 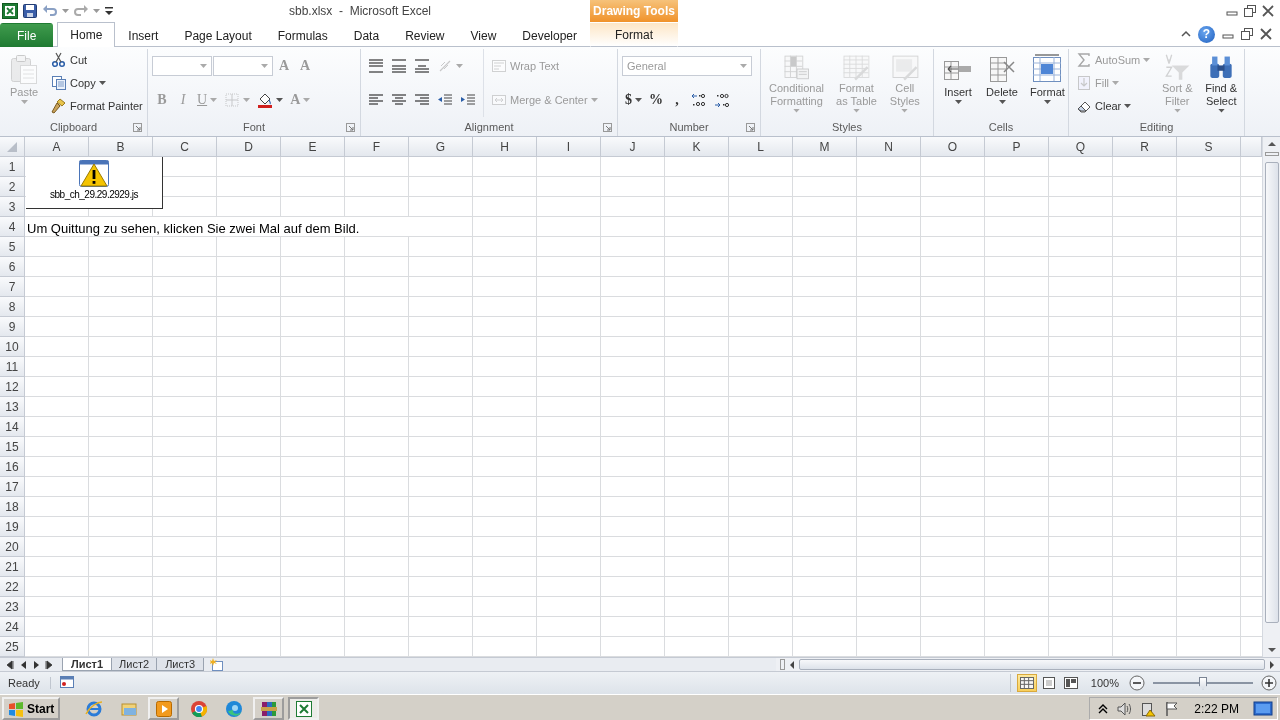 I want to click on status-text: Ready, so click(x=29, y=683).